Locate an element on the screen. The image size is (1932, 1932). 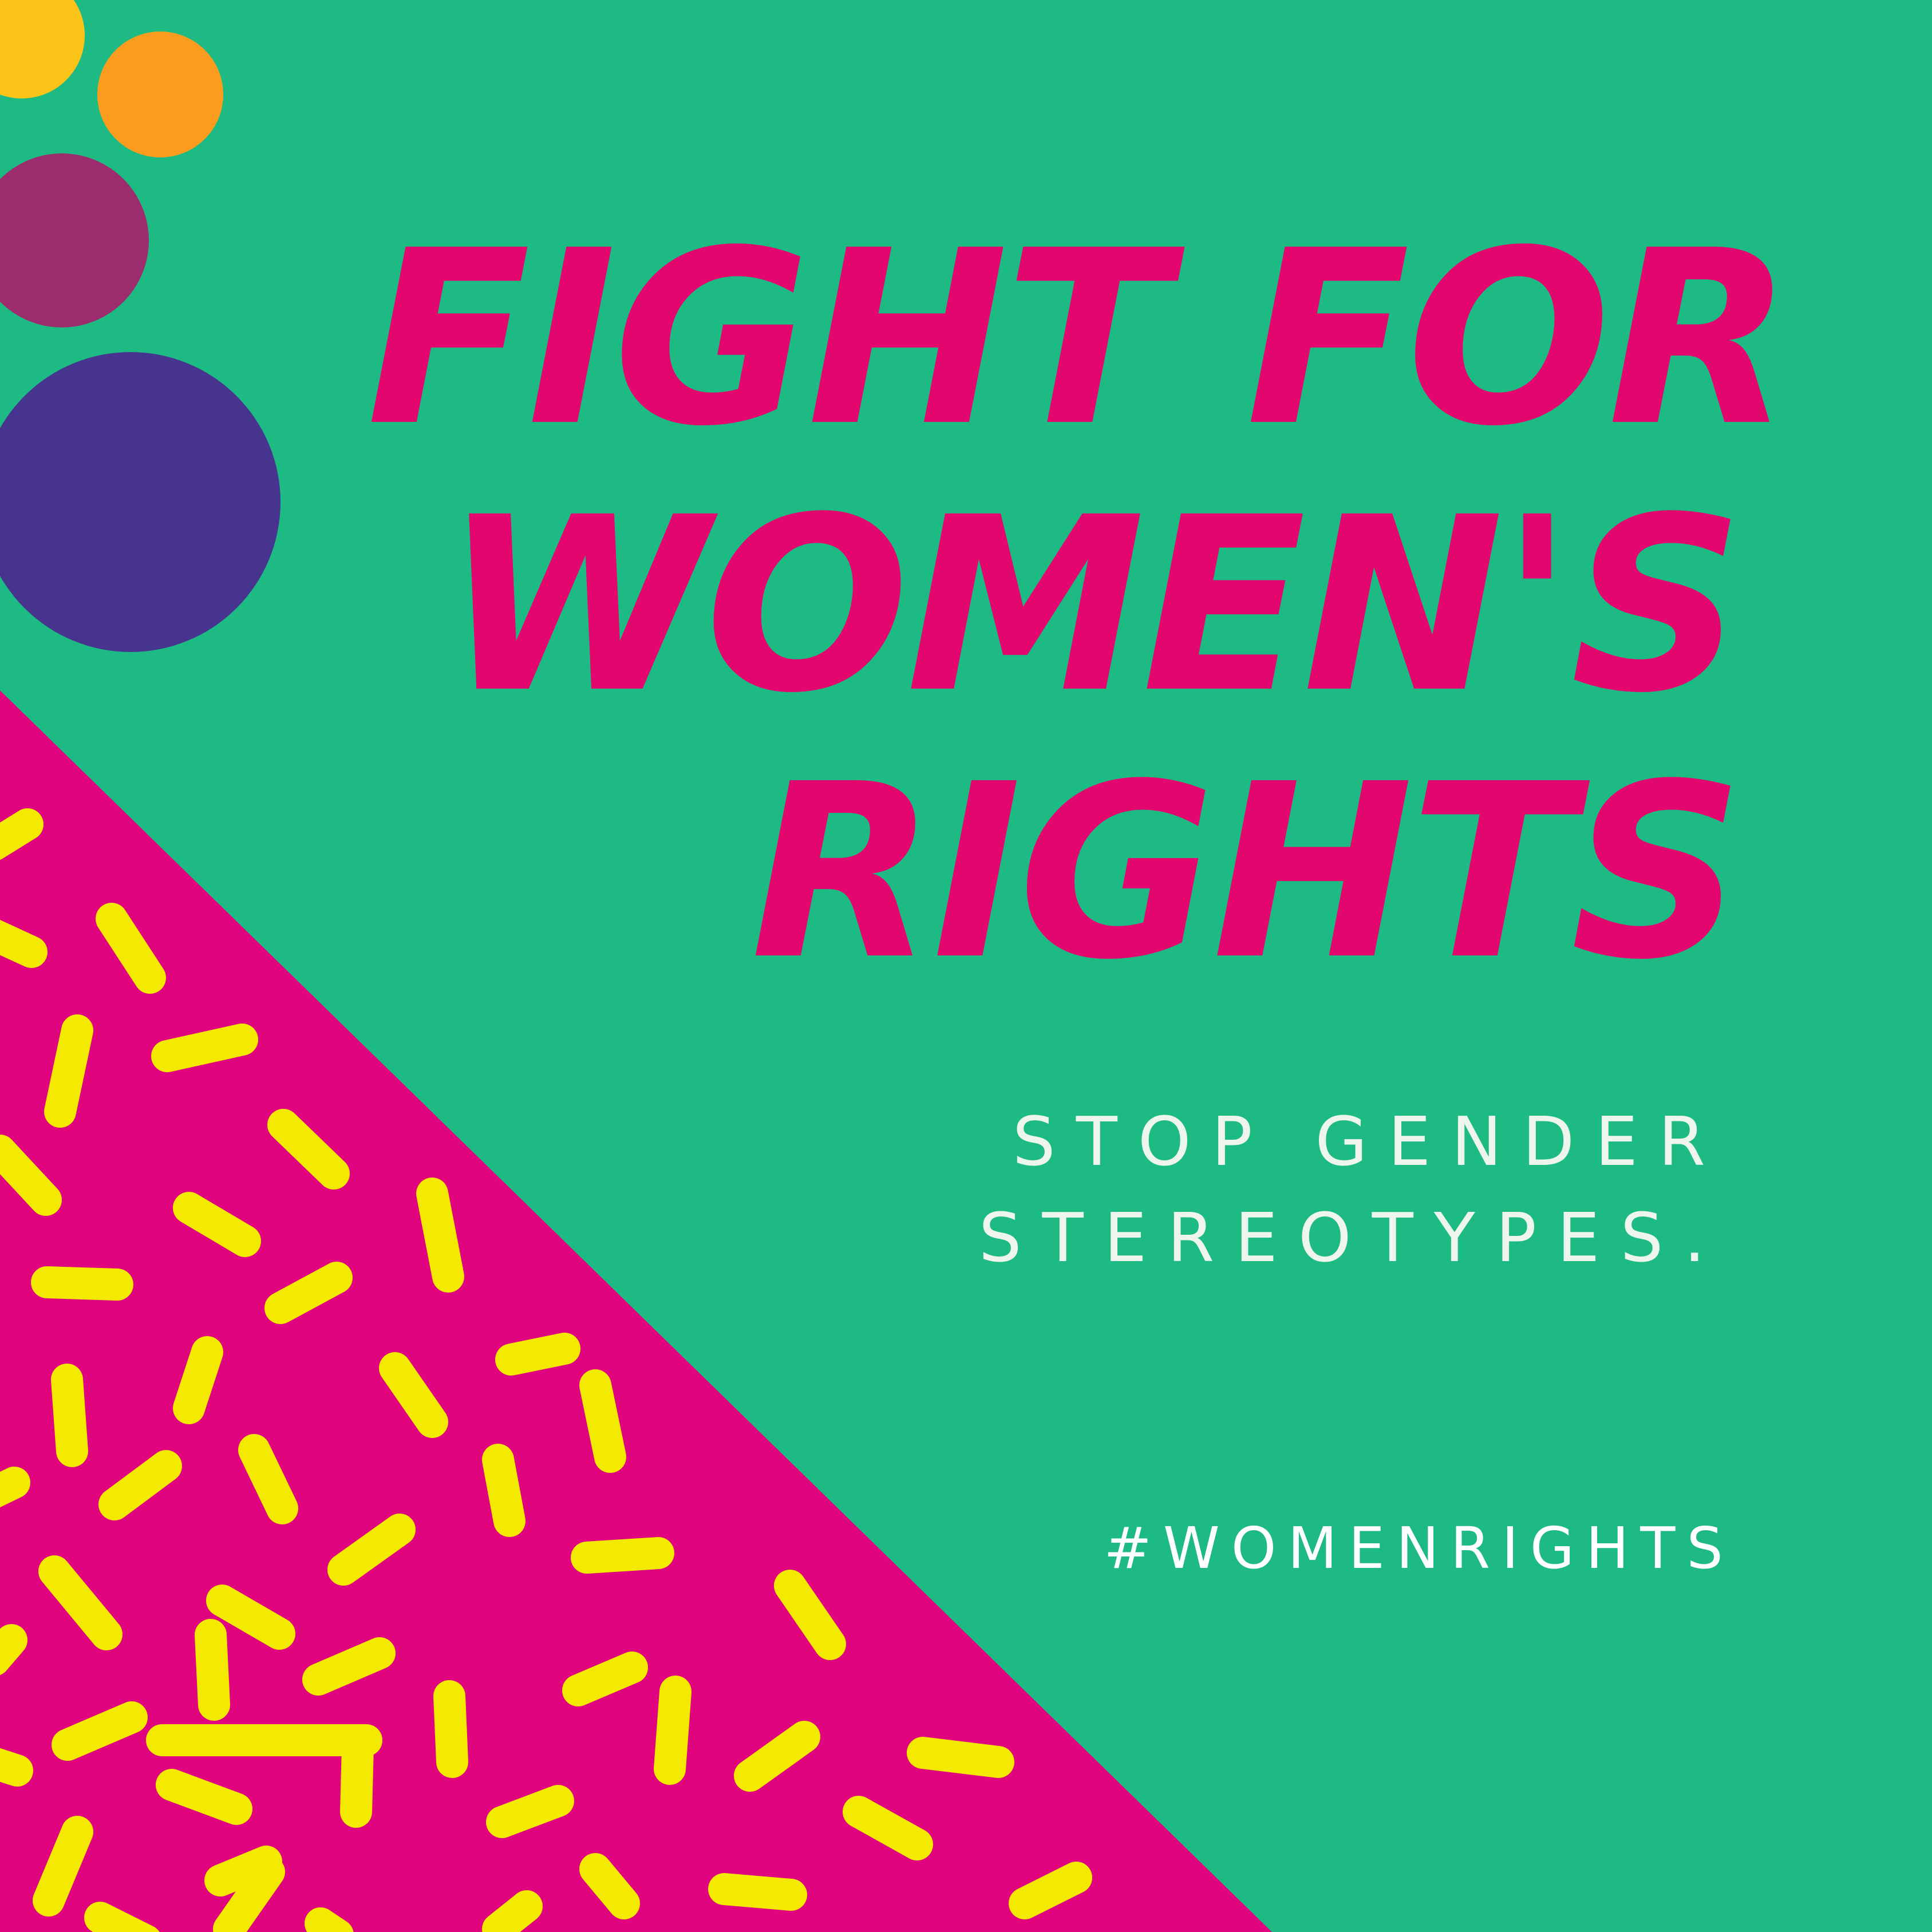
headline-line-1: FIGHT FOR is located at coordinates (1079, 339).